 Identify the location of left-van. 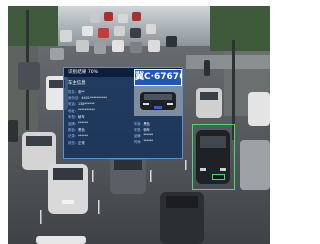
(29, 76).